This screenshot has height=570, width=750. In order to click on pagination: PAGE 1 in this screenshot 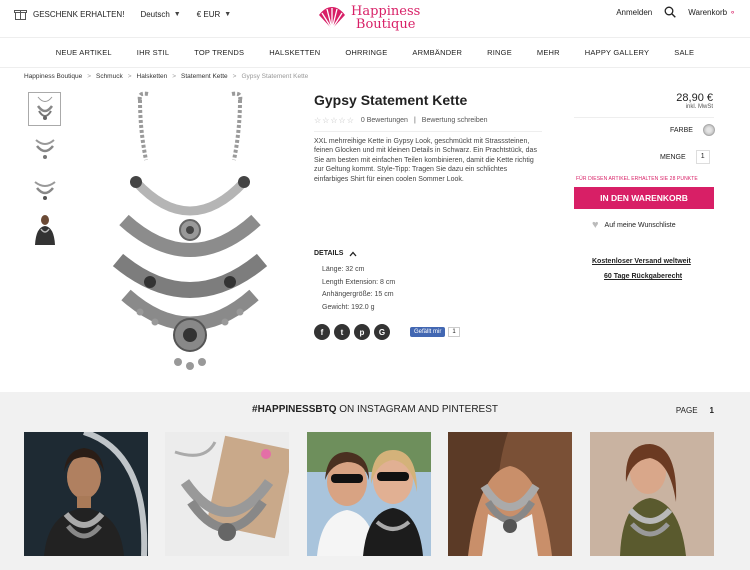, I will do `click(695, 410)`.